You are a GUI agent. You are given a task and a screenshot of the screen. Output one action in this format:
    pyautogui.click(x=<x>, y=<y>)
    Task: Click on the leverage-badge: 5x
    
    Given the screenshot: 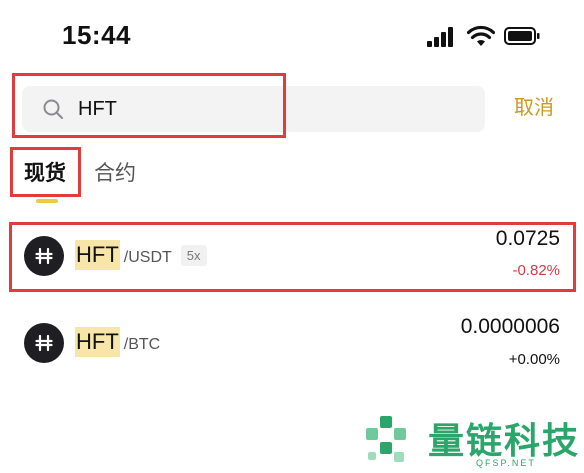 What is the action you would take?
    pyautogui.click(x=193, y=255)
    